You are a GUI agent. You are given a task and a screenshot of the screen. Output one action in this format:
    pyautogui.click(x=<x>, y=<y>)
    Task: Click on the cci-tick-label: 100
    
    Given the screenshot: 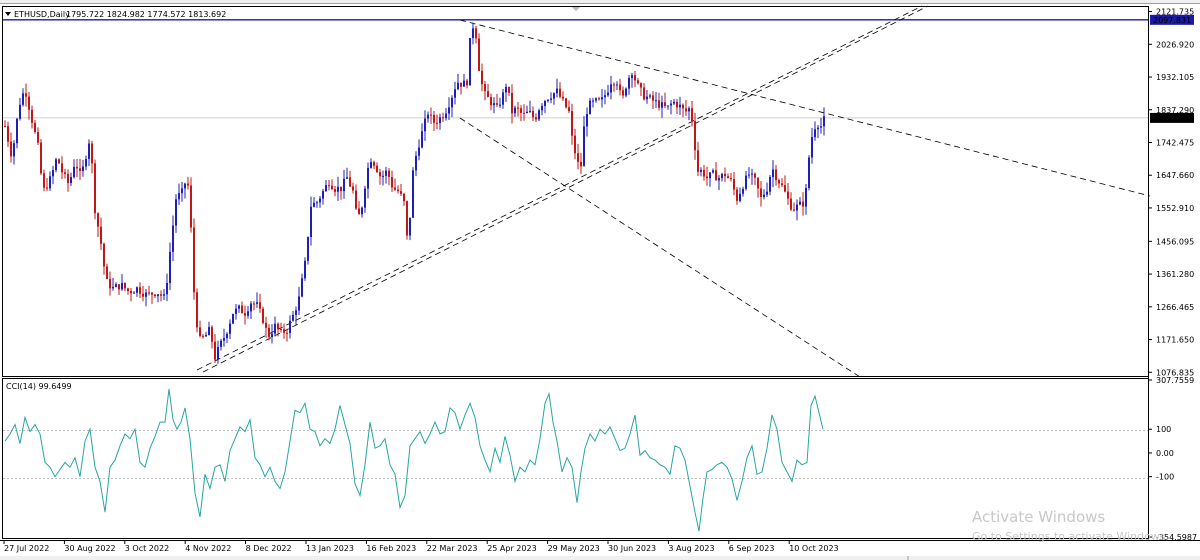 What is the action you would take?
    pyautogui.click(x=1163, y=429)
    